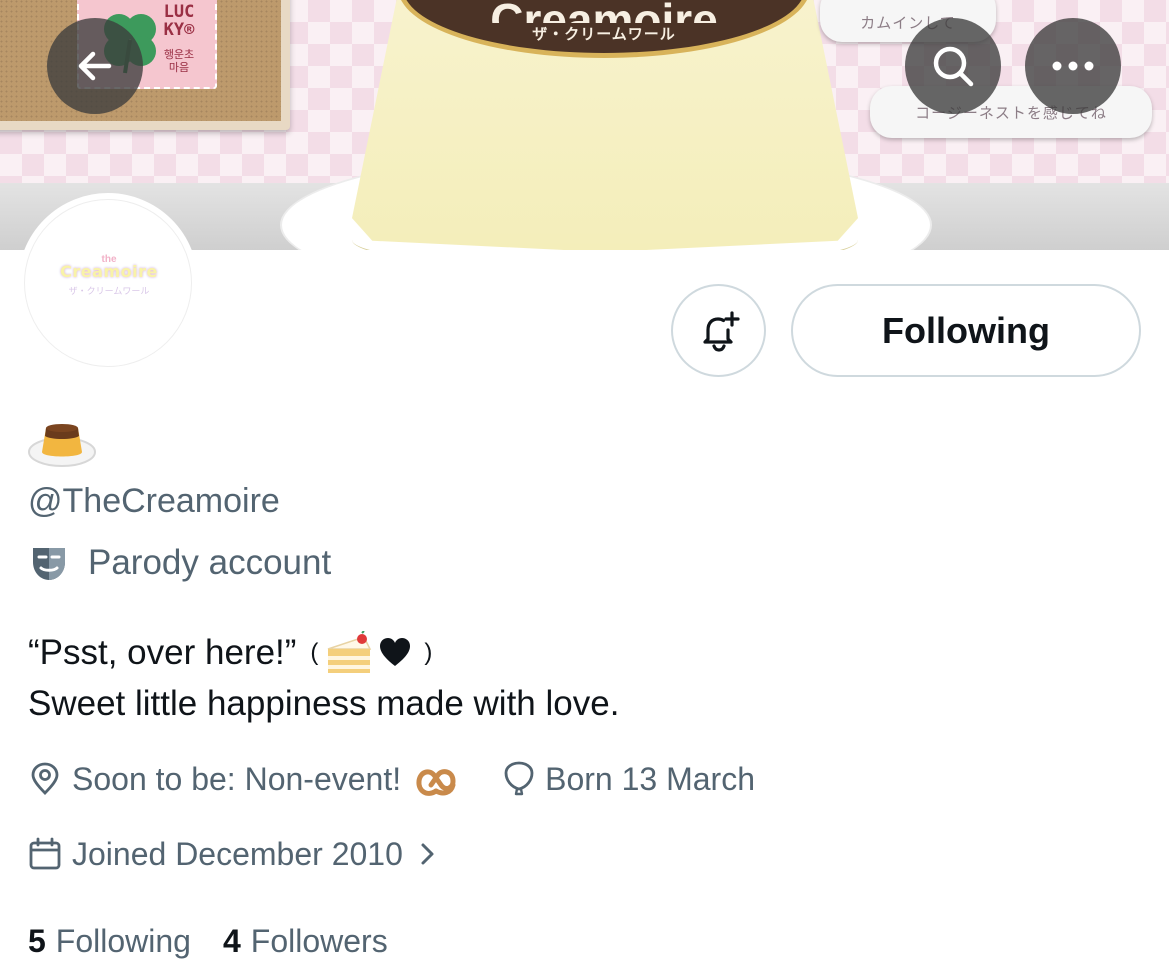 This screenshot has width=1169, height=971. I want to click on more-options-button, so click(1073, 66).